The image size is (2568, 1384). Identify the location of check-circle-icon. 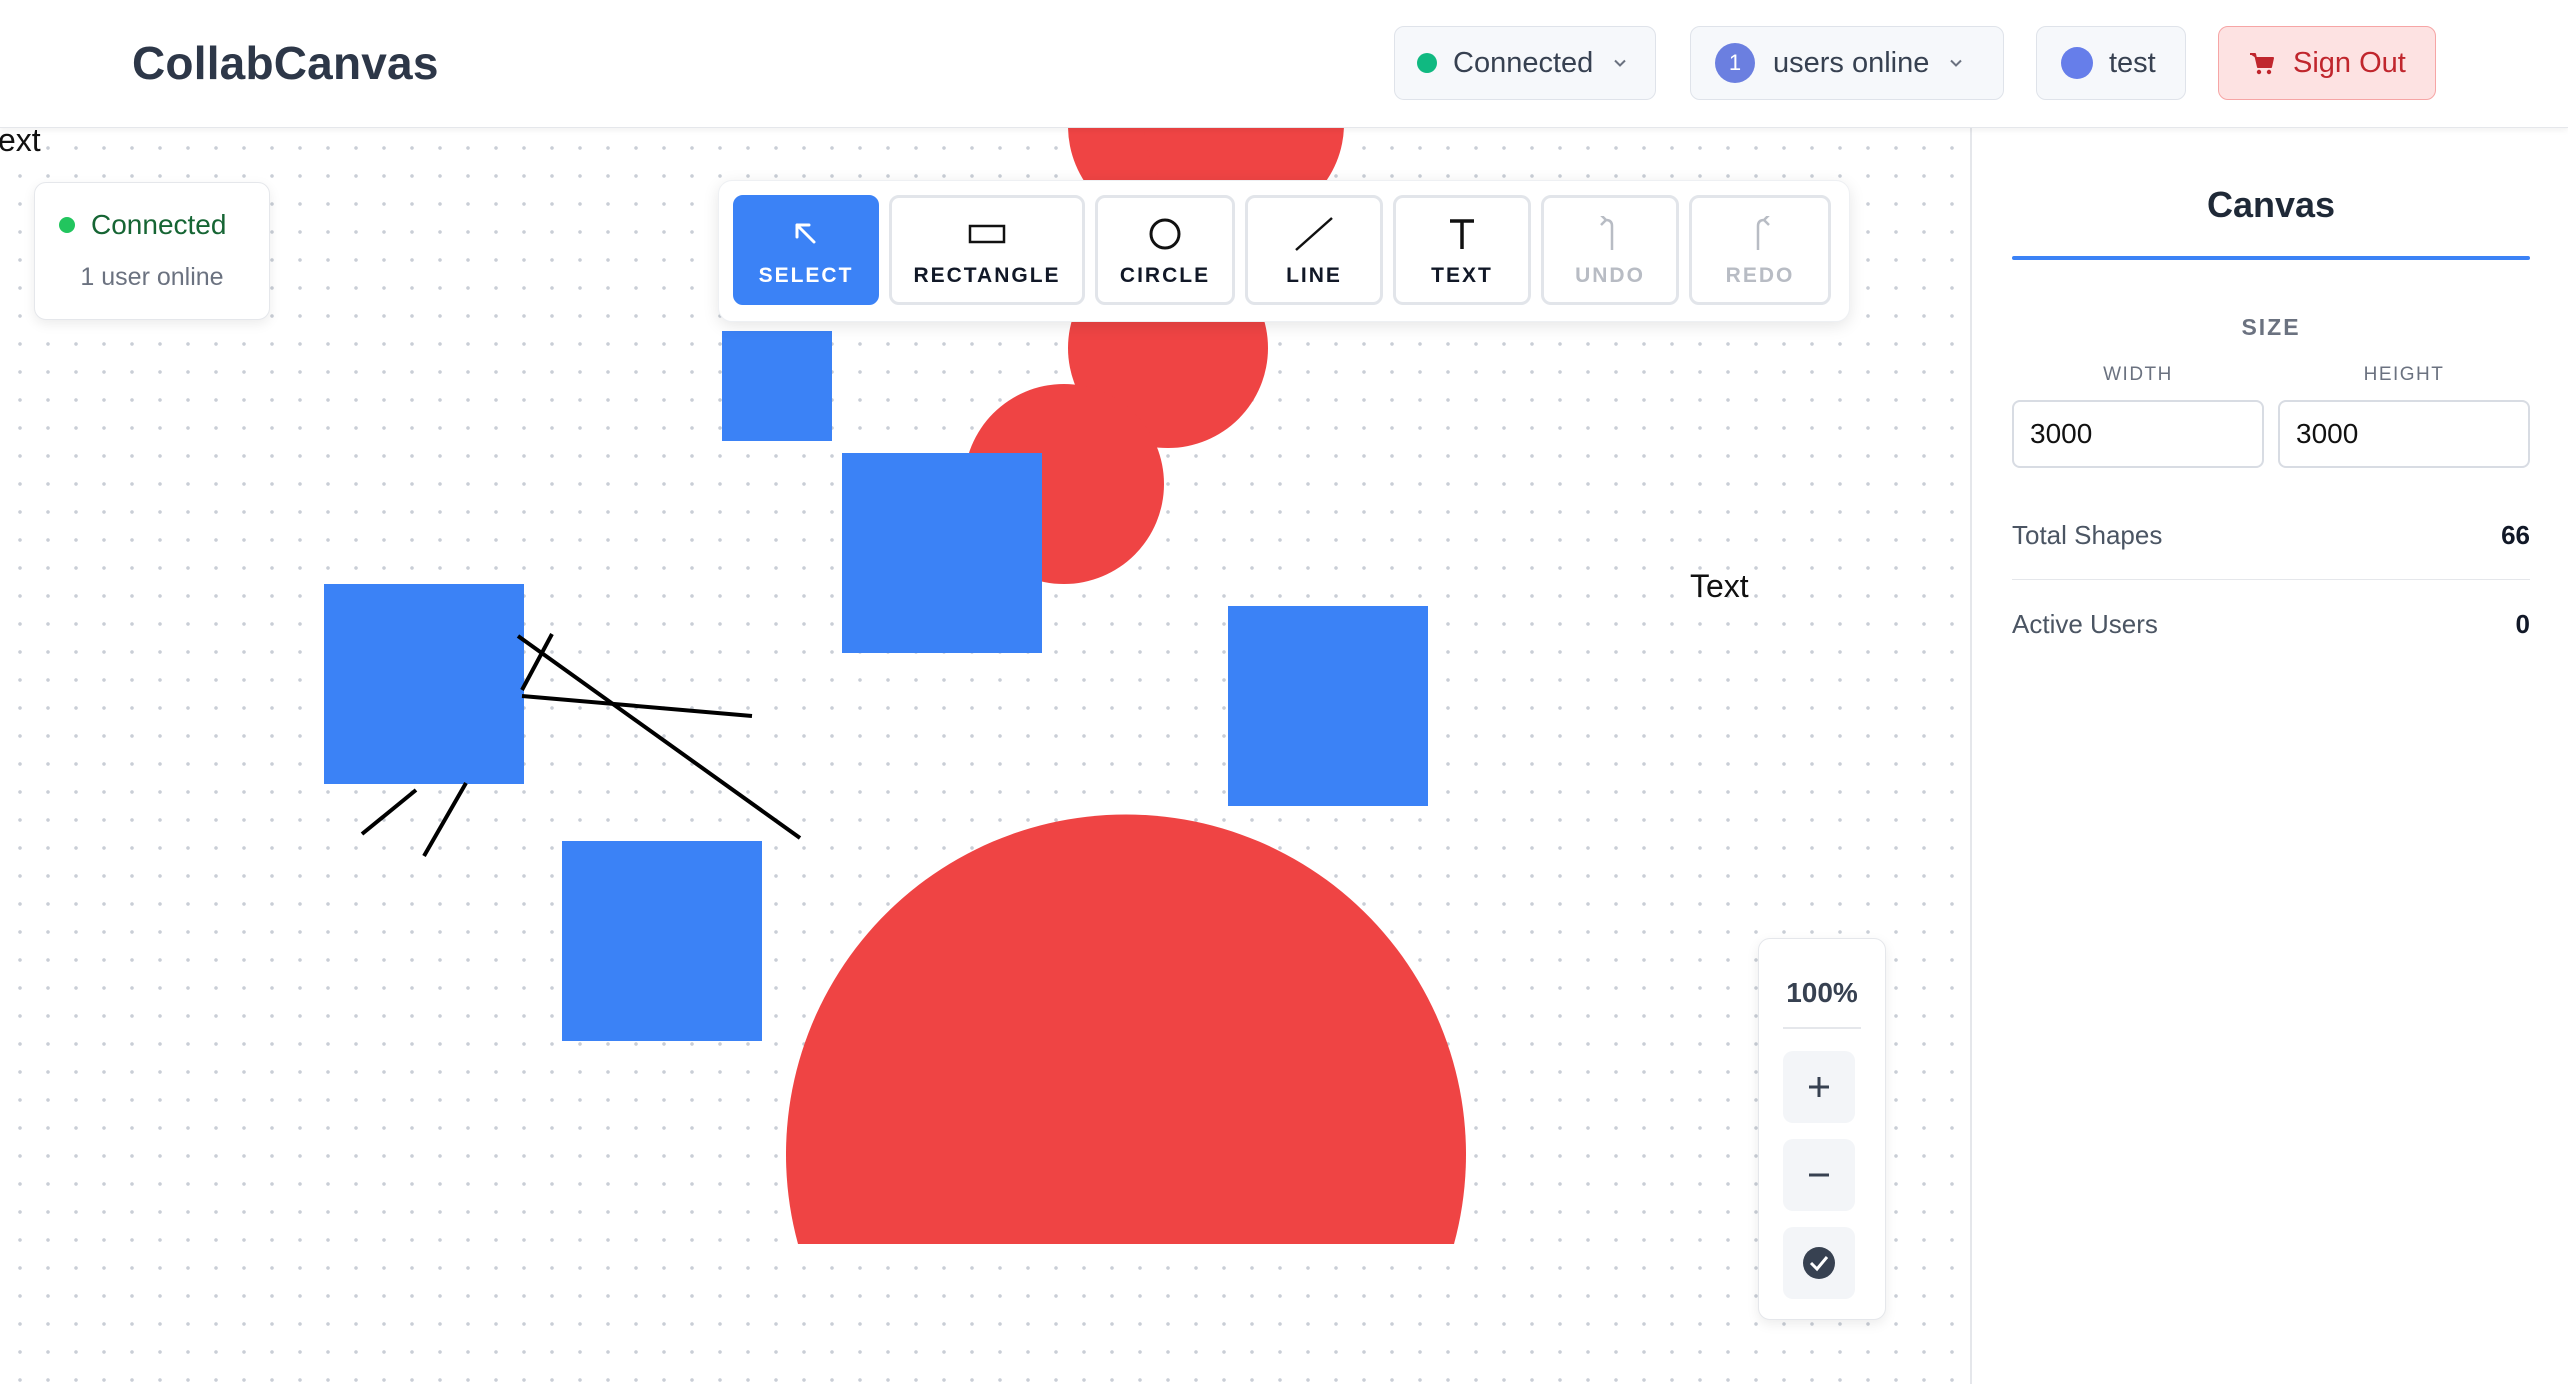
(1819, 1263).